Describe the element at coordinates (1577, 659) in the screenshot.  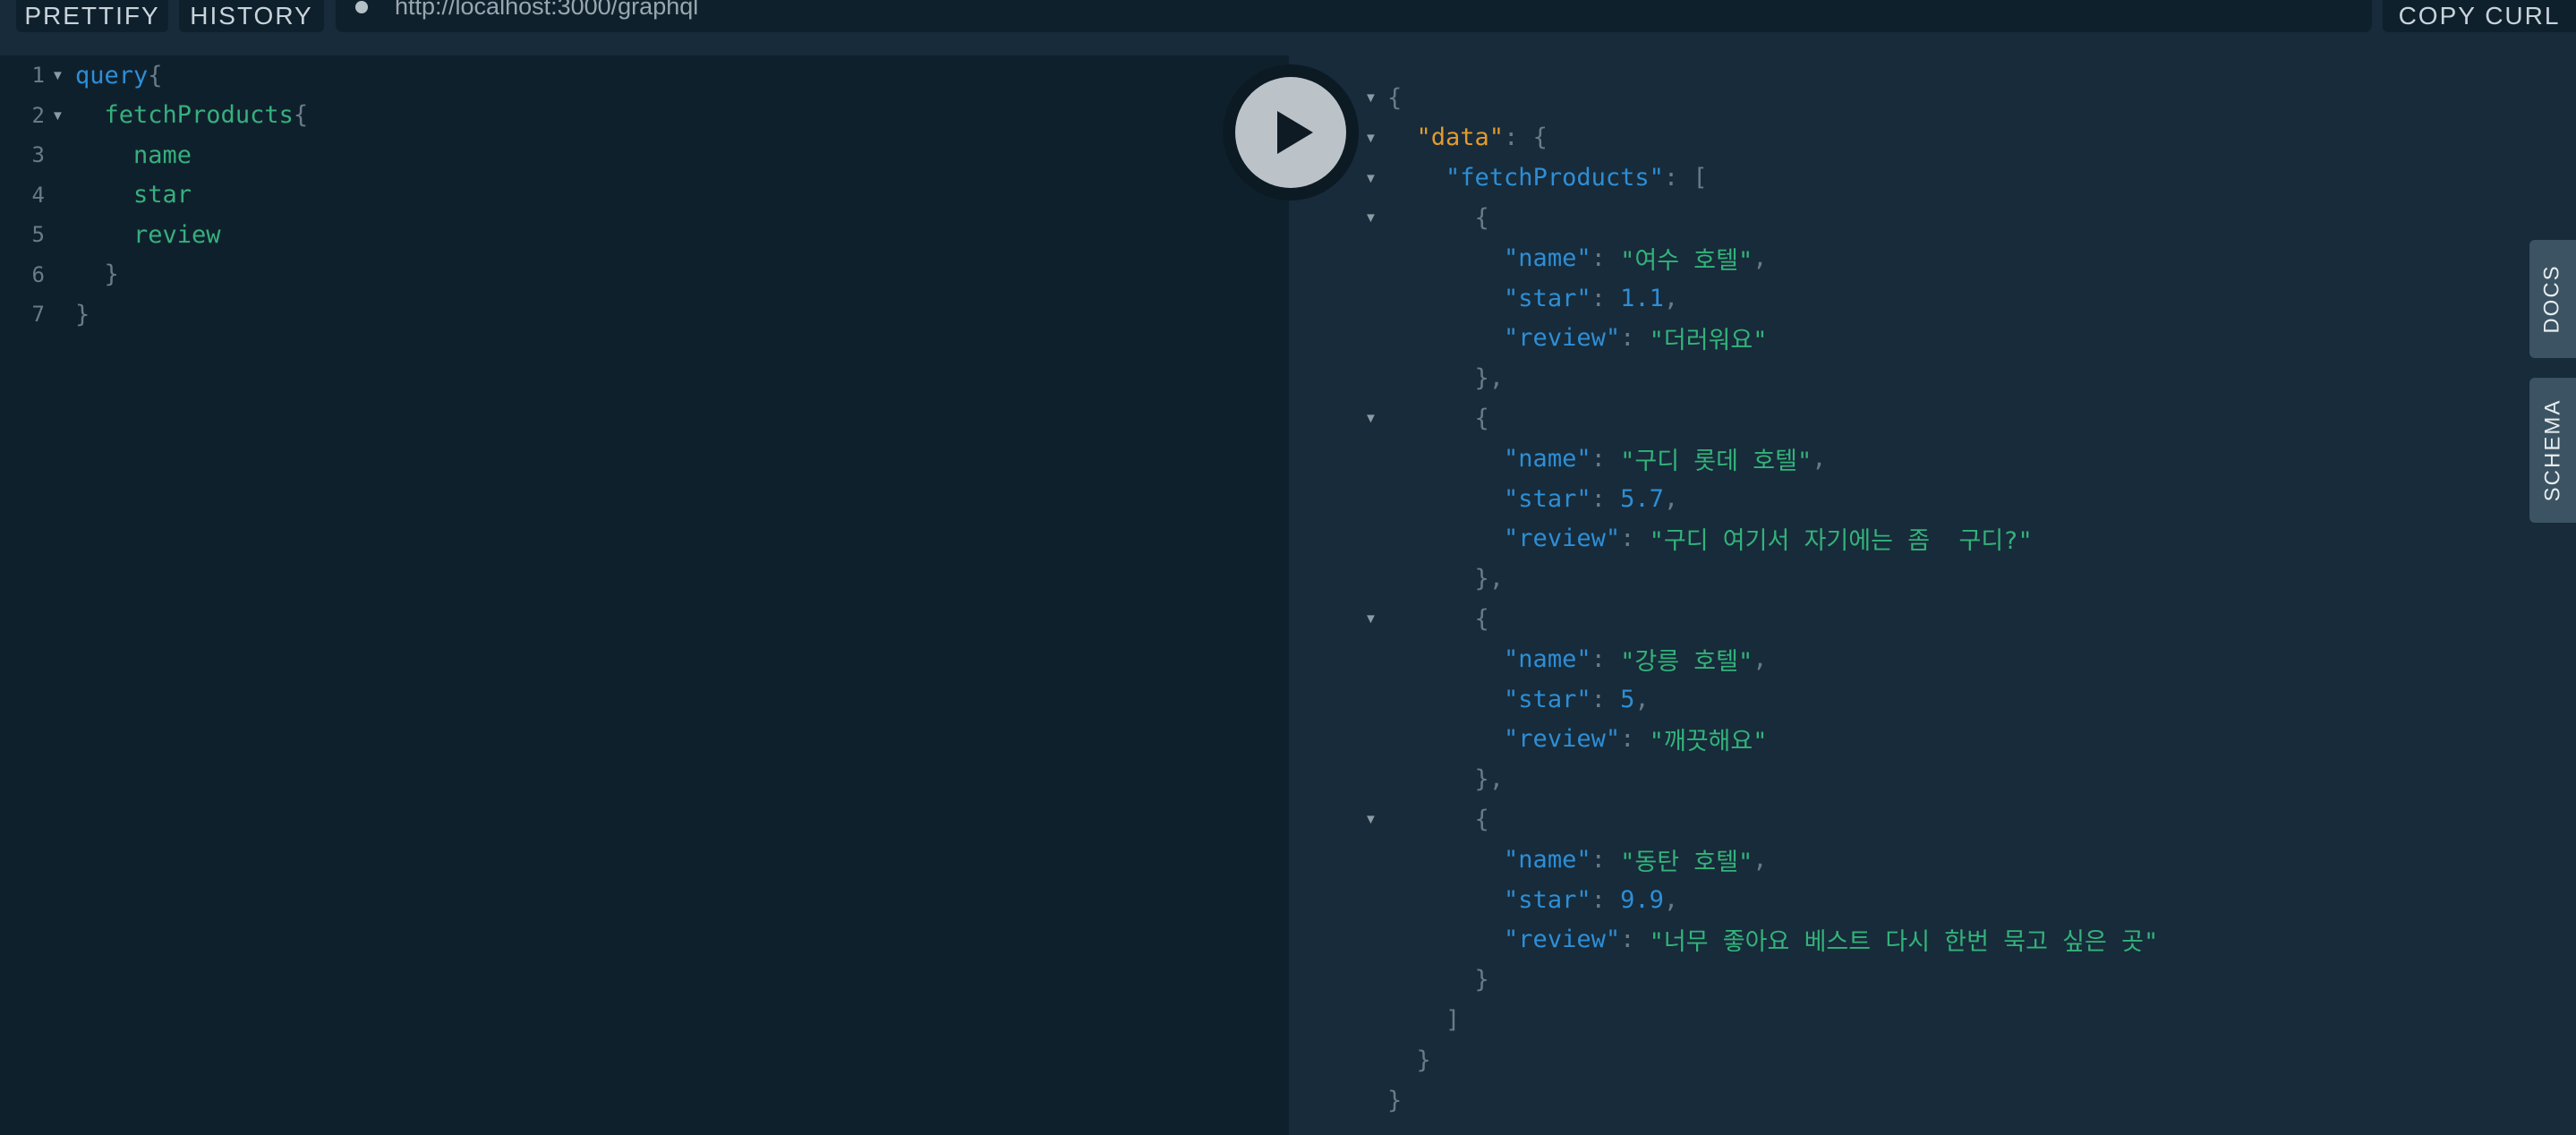
I see `json-line: "name": "강릉 호텔",` at that location.